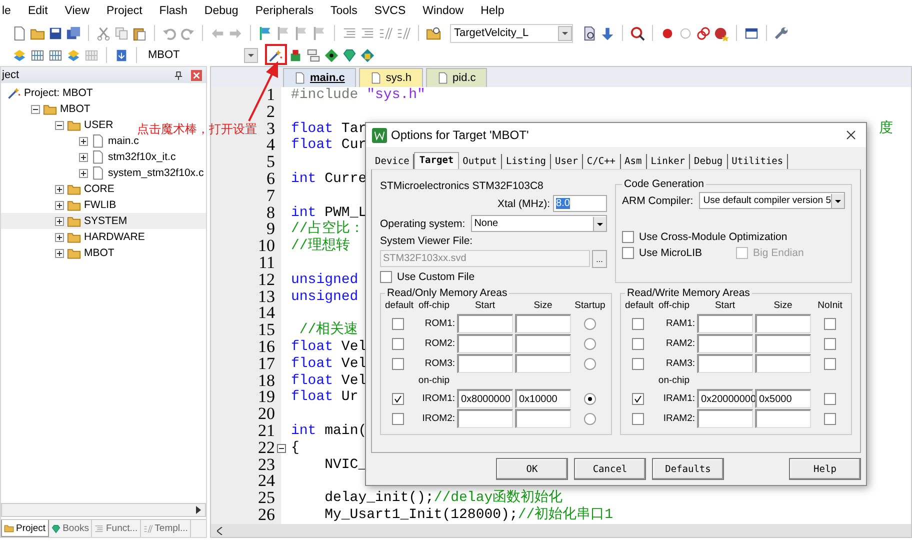 This screenshot has height=559, width=912. What do you see at coordinates (851, 135) in the screenshot?
I see `close-icon` at bounding box center [851, 135].